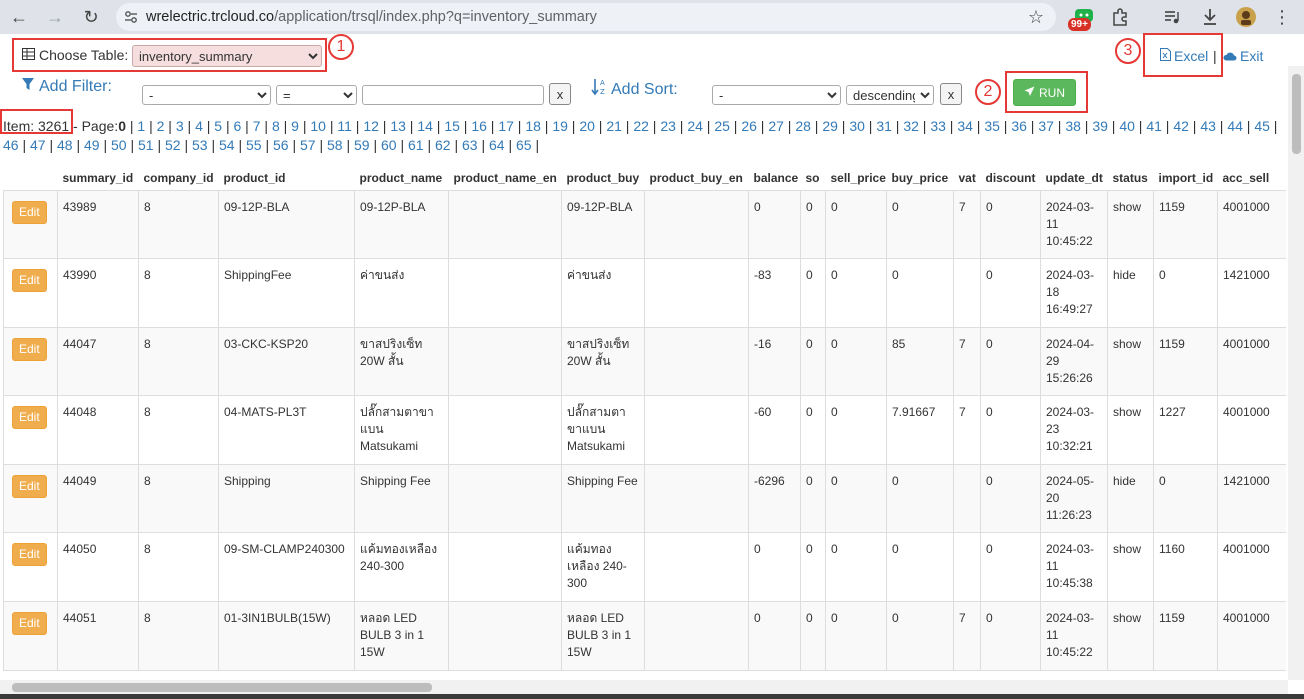 This screenshot has width=1304, height=699. What do you see at coordinates (452, 126) in the screenshot?
I see `page-link: 15` at bounding box center [452, 126].